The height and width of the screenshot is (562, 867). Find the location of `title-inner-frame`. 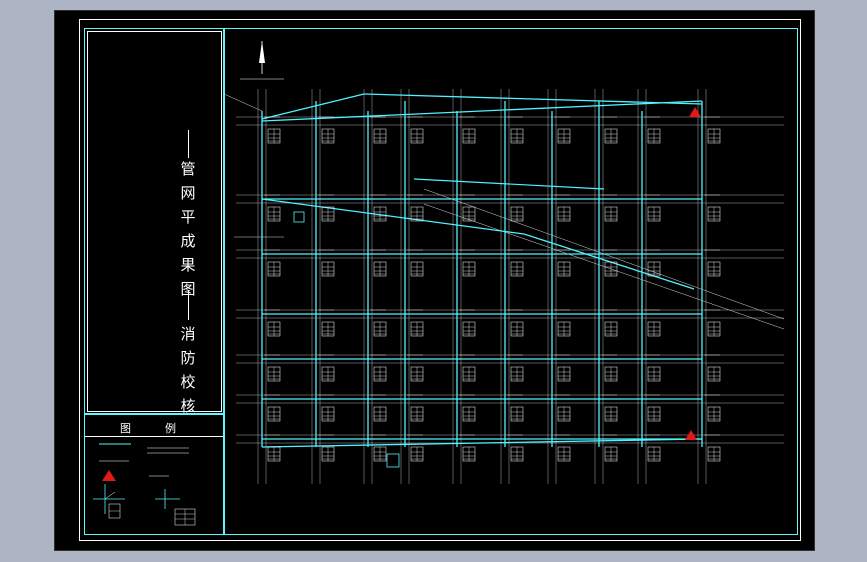

title-inner-frame is located at coordinates (154, 221).